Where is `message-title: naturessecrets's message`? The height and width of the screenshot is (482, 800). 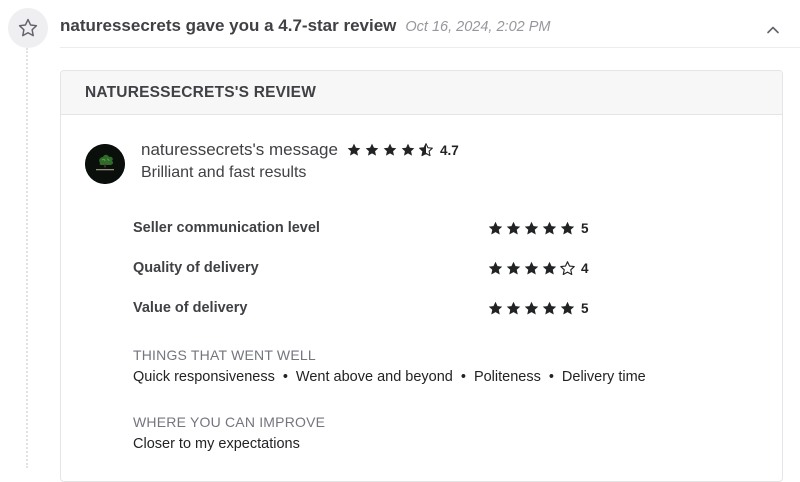
message-title: naturessecrets's message is located at coordinates (239, 149).